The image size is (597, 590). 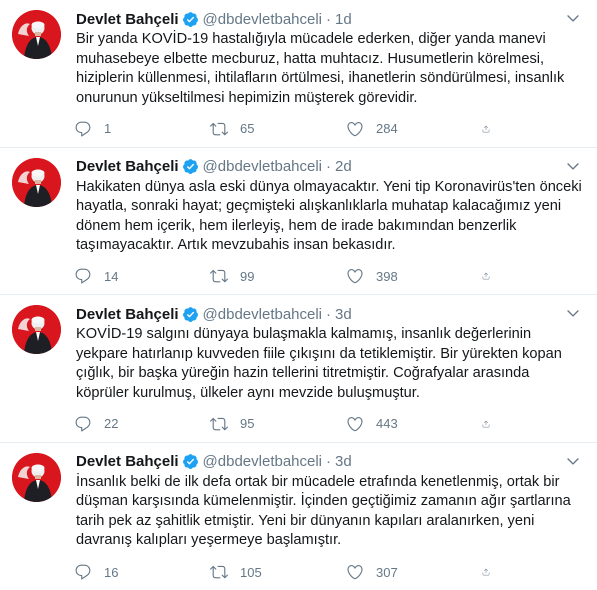 I want to click on reply-button: 14, so click(x=142, y=276).